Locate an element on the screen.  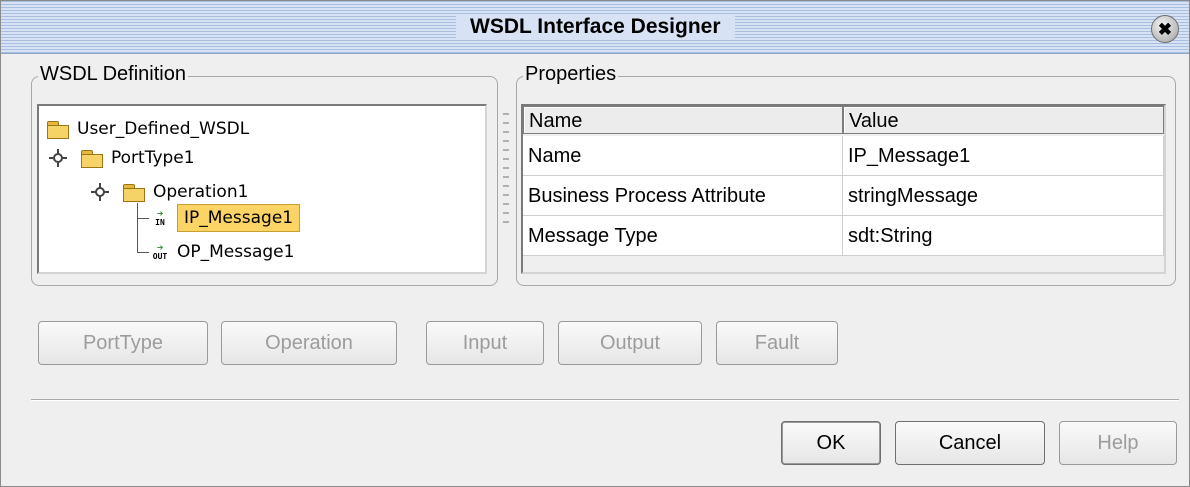
tree-node-porttype: PortType1 is located at coordinates (138, 158).